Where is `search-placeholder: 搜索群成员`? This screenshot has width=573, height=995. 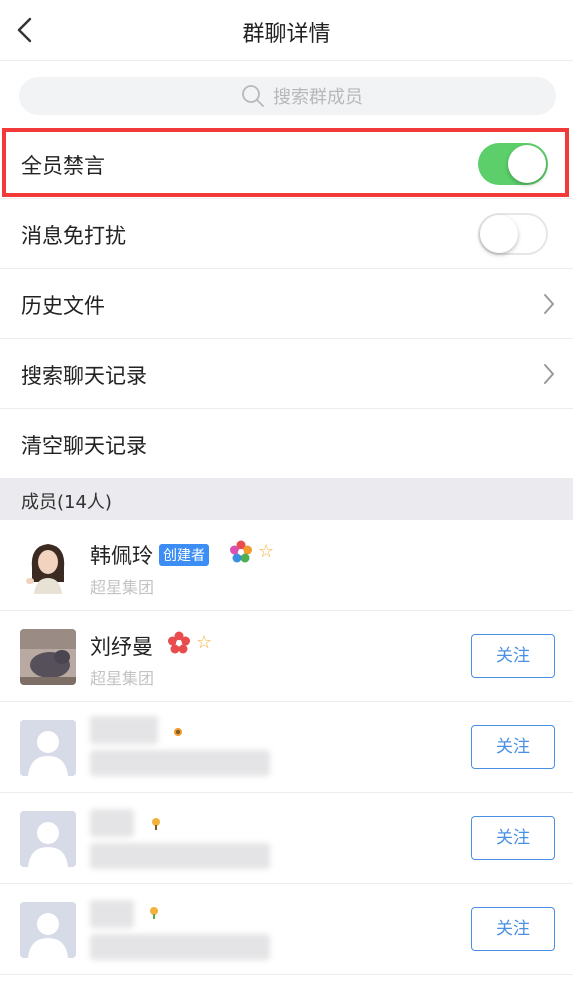 search-placeholder: 搜索群成员 is located at coordinates (318, 97).